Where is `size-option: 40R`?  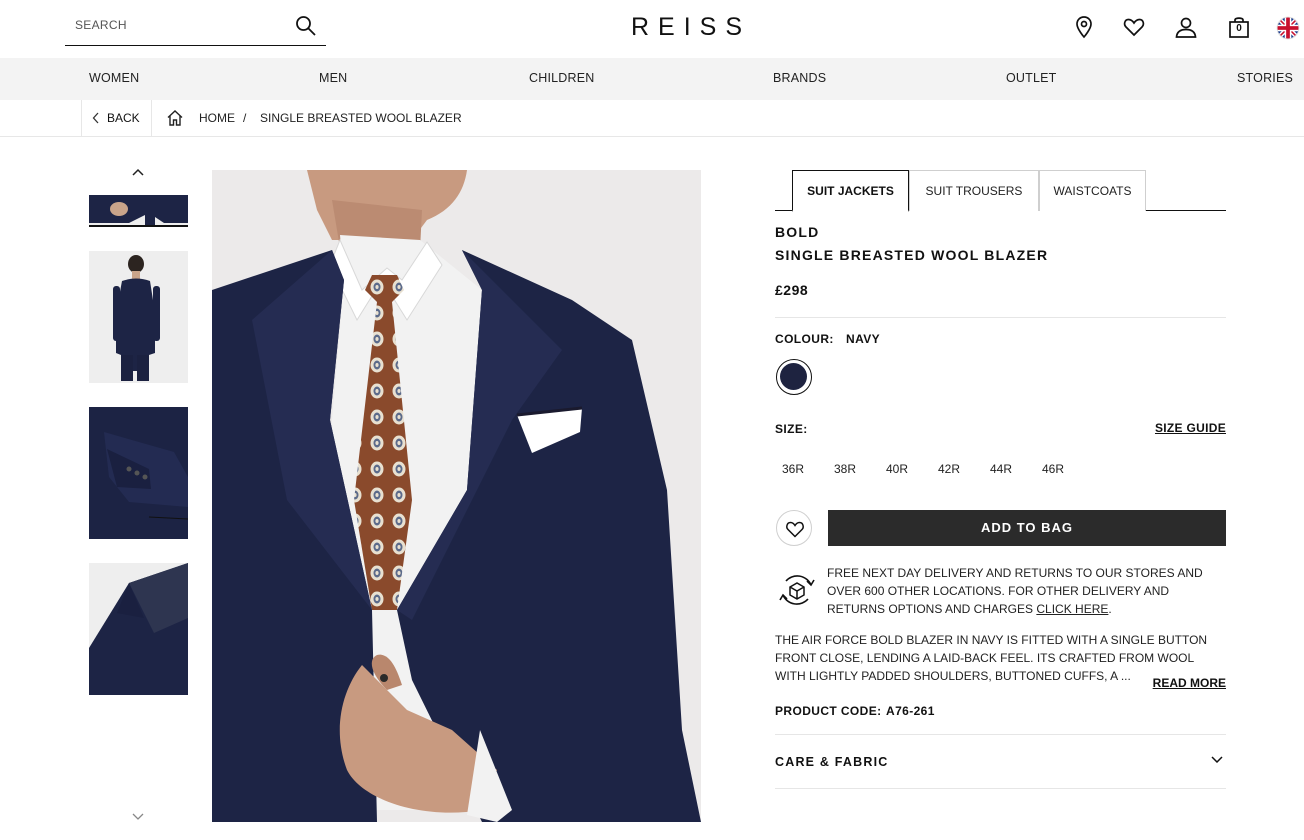 size-option: 40R is located at coordinates (897, 469).